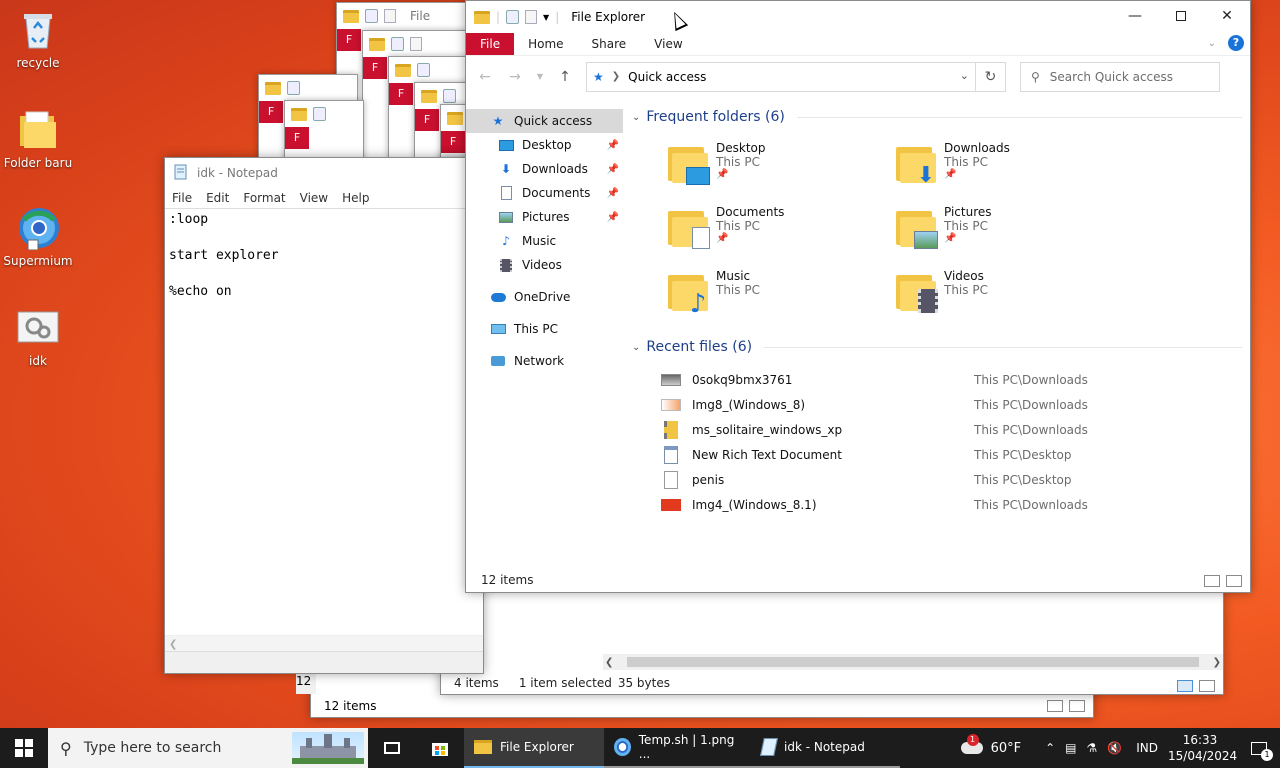  What do you see at coordinates (609, 44) in the screenshot?
I see `ribbon-share-tab: Share` at bounding box center [609, 44].